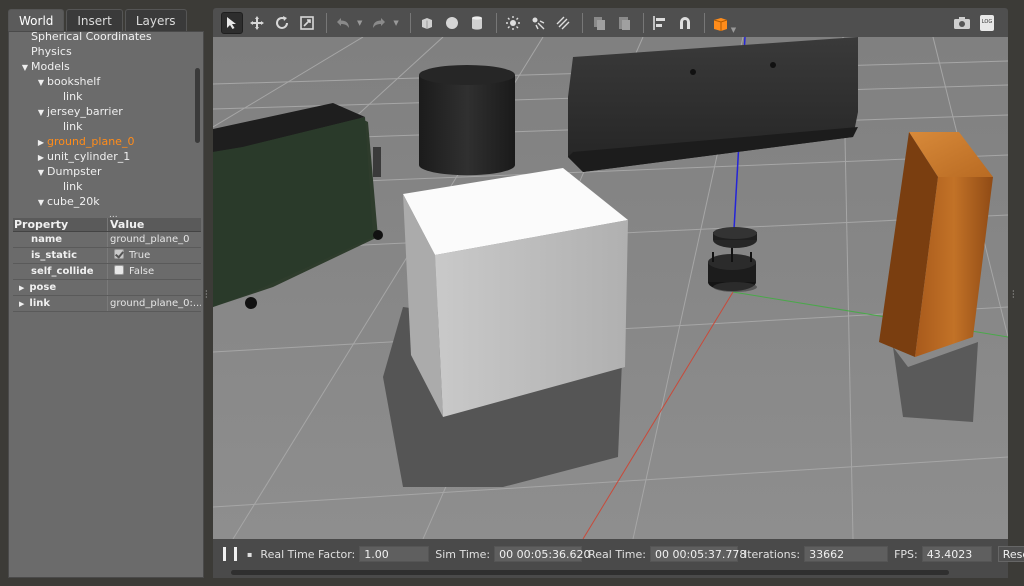 This screenshot has height=586, width=1024. What do you see at coordinates (224, 554) in the screenshot?
I see `pause-bar-icon` at bounding box center [224, 554].